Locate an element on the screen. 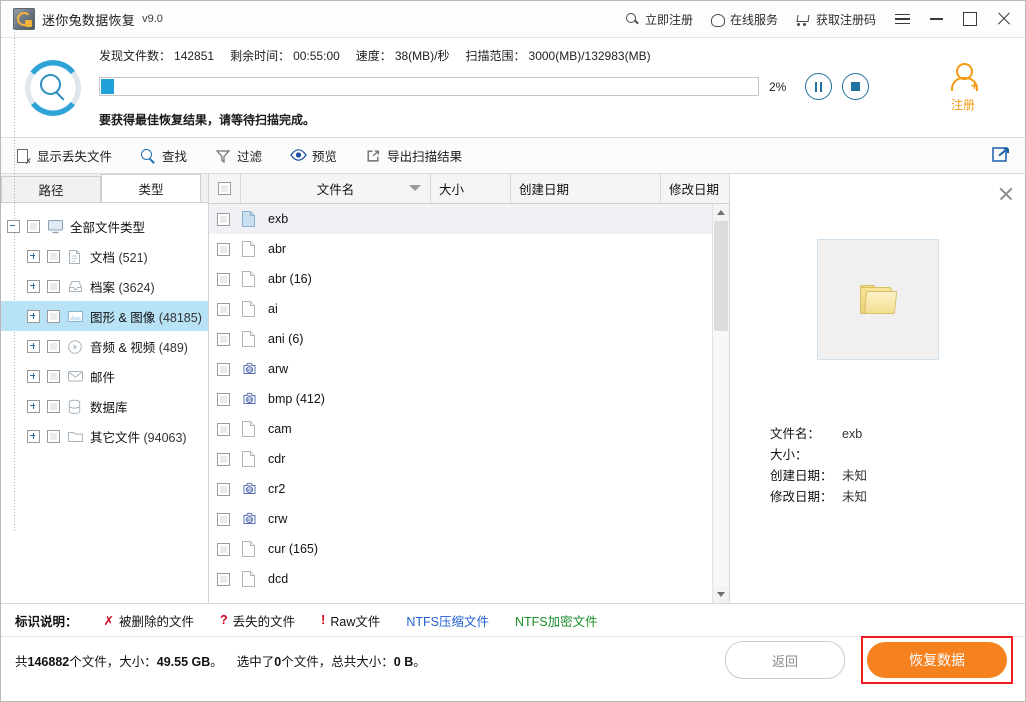 This screenshot has height=702, width=1026. preview-created-row: 创建日期： 未知 is located at coordinates (897, 476).